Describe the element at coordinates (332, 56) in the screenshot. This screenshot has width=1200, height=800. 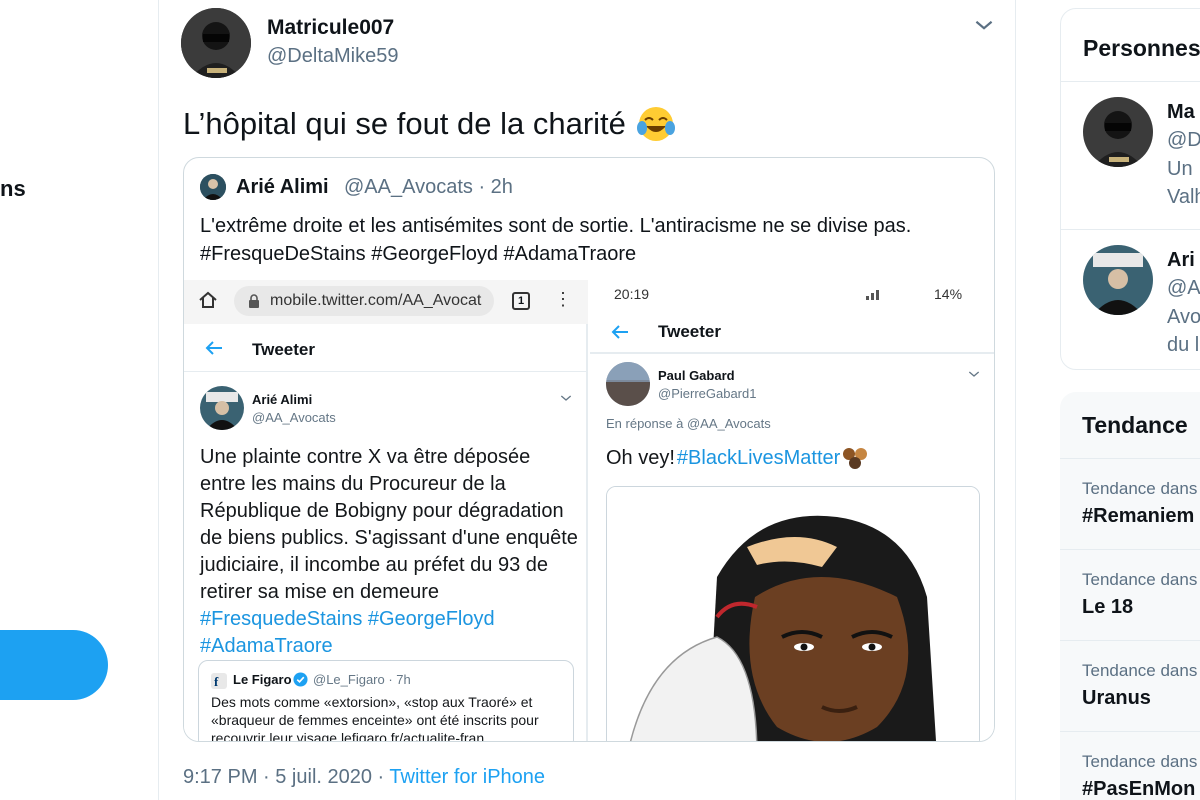
I see `author-handle: @DeltaMike59` at that location.